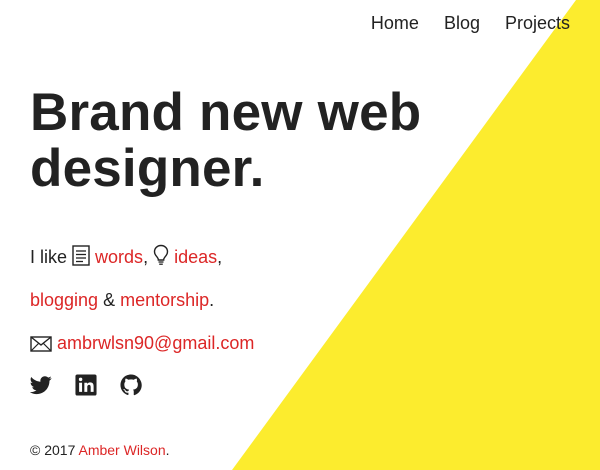 This screenshot has width=600, height=470. Describe the element at coordinates (53, 450) in the screenshot. I see `copyright-text: © 2017` at that location.